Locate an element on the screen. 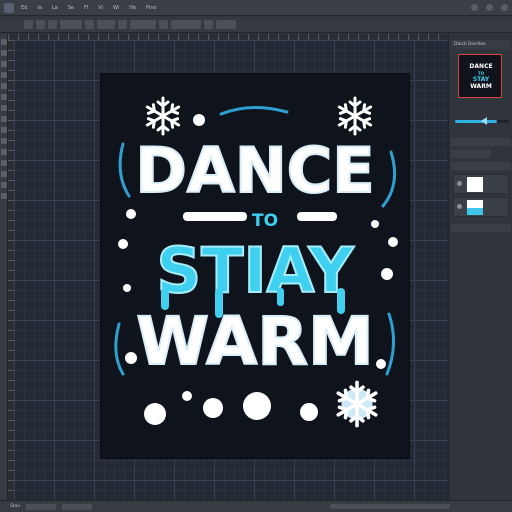 Image resolution: width=512 pixels, height=512 pixels. options-bar is located at coordinates (256, 25).